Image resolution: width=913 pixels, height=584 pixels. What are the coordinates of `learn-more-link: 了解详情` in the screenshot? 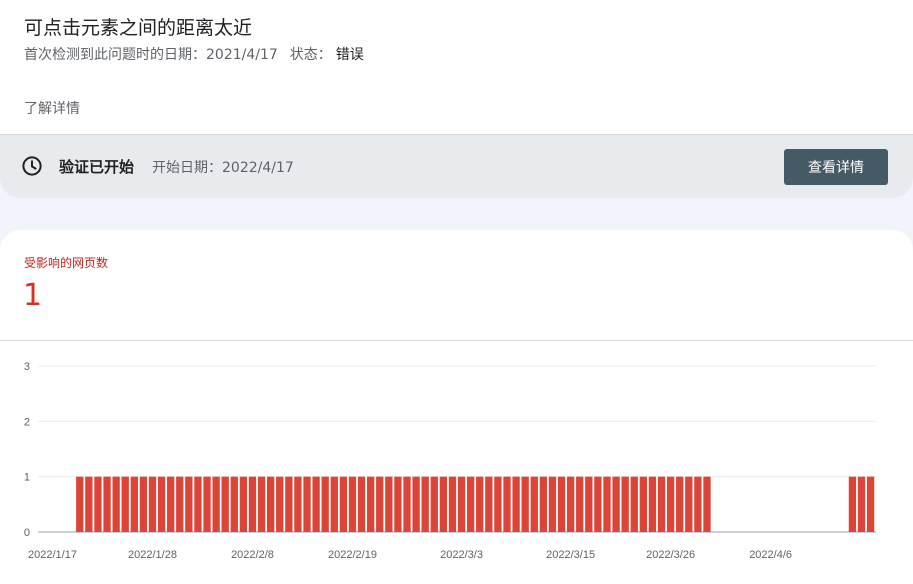 It's located at (52, 108).